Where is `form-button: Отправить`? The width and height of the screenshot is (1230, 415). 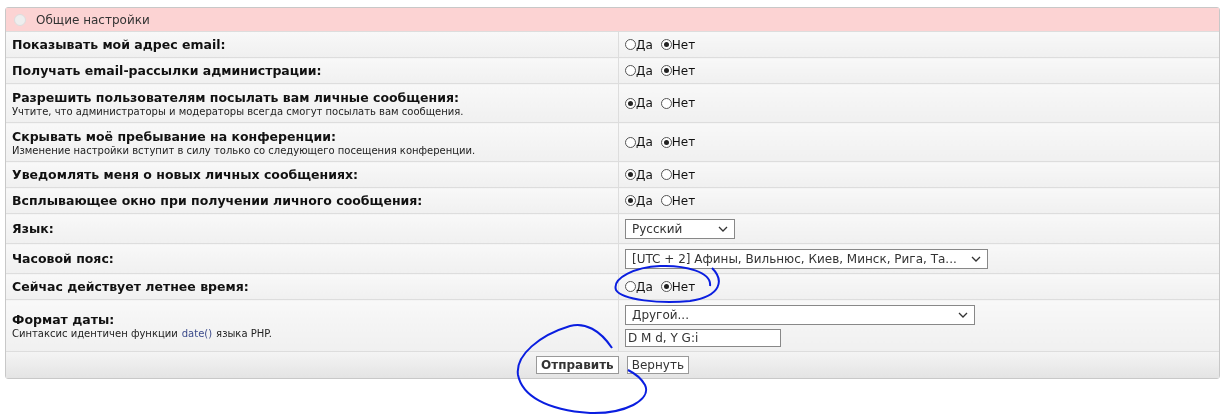 form-button: Отправить is located at coordinates (577, 365).